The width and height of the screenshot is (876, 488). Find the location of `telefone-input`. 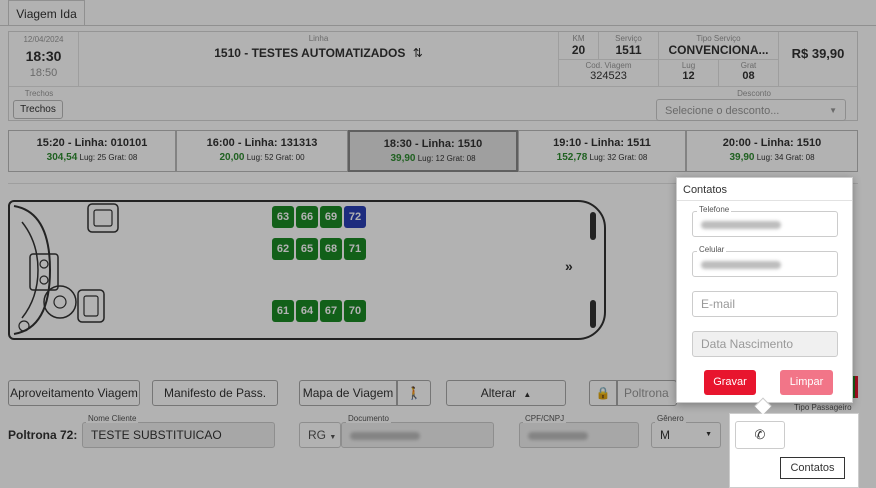

telefone-input is located at coordinates (765, 224).